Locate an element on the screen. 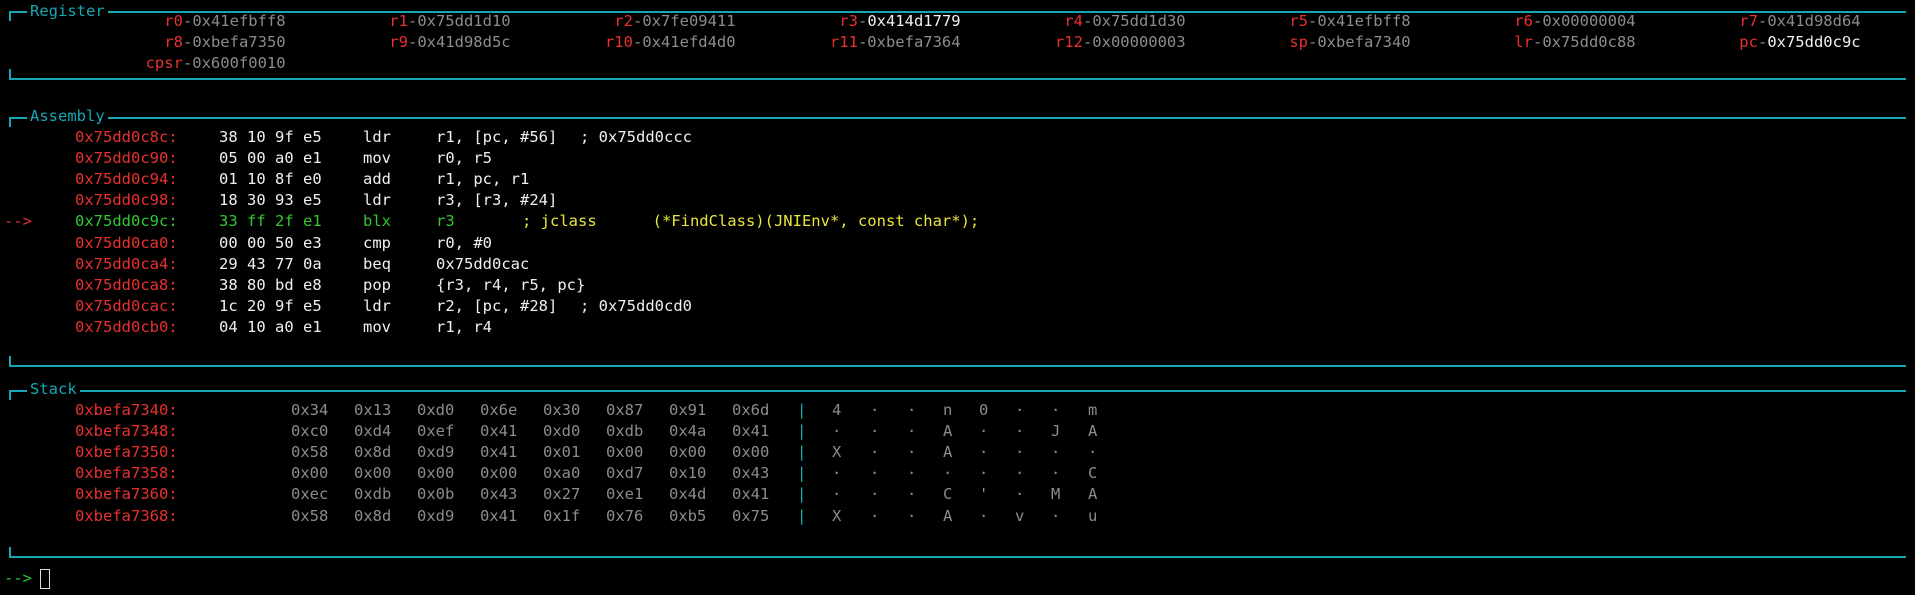  assembly-bottom-rule is located at coordinates (957, 366).